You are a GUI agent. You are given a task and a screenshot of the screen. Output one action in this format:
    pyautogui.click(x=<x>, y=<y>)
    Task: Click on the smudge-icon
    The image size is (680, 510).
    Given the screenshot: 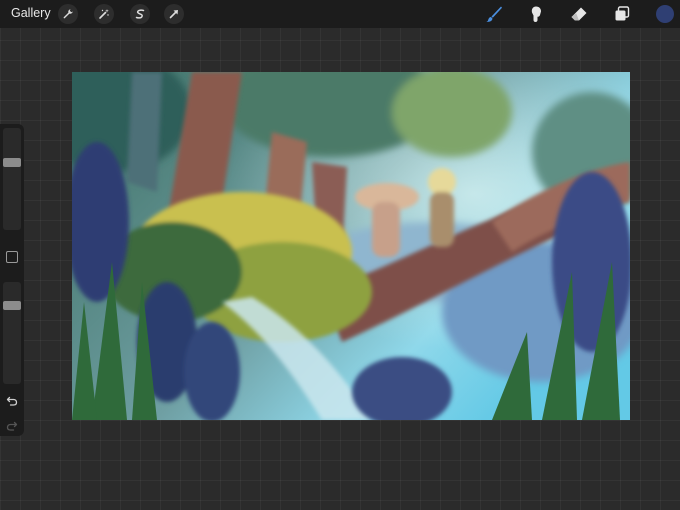 What is the action you would take?
    pyautogui.click(x=536, y=14)
    